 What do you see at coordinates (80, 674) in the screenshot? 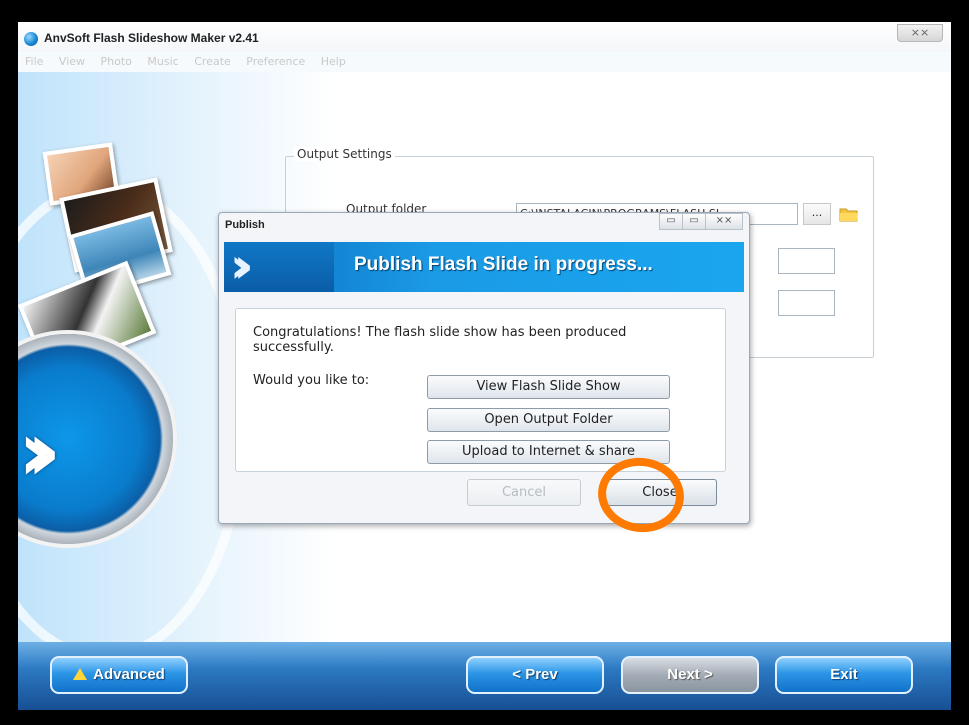
I see `warning-icon` at bounding box center [80, 674].